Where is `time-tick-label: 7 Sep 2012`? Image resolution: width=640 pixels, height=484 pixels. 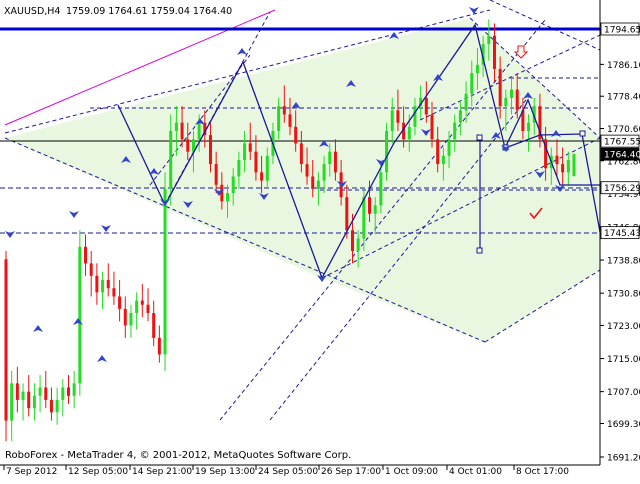
time-tick-label: 7 Sep 2012 is located at coordinates (31, 472).